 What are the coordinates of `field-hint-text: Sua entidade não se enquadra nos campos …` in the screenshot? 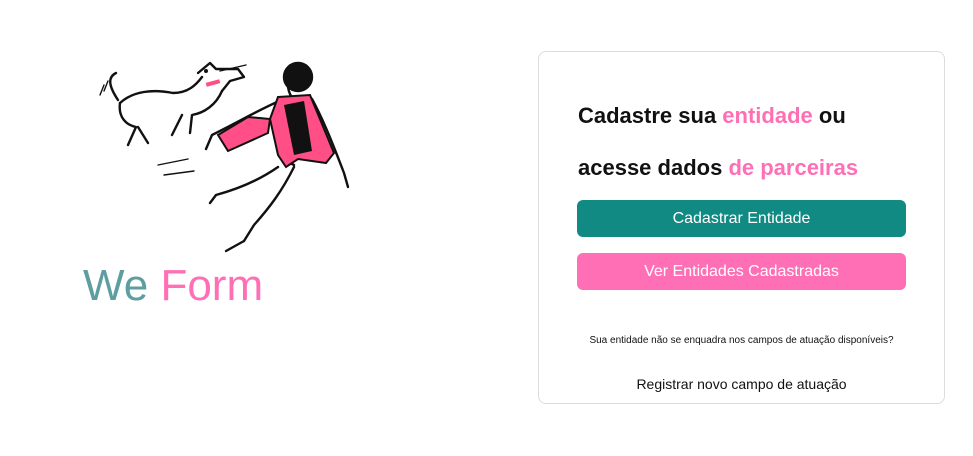 It's located at (741, 340).